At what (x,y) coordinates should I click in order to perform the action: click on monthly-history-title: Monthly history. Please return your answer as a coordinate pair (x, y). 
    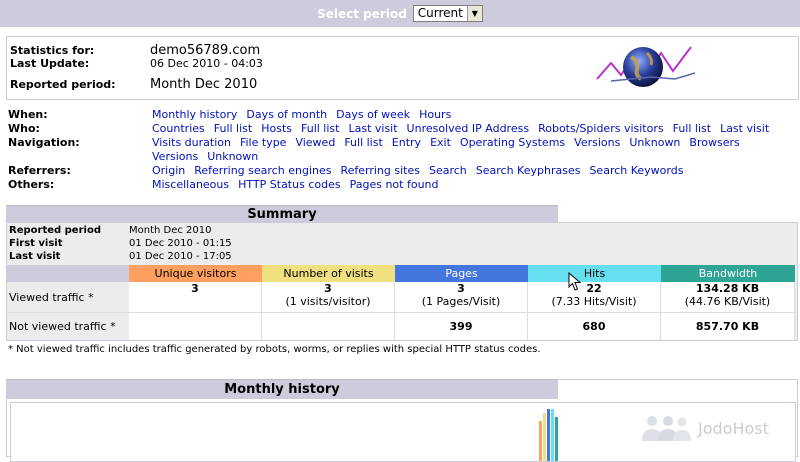
    Looking at the image, I should click on (282, 389).